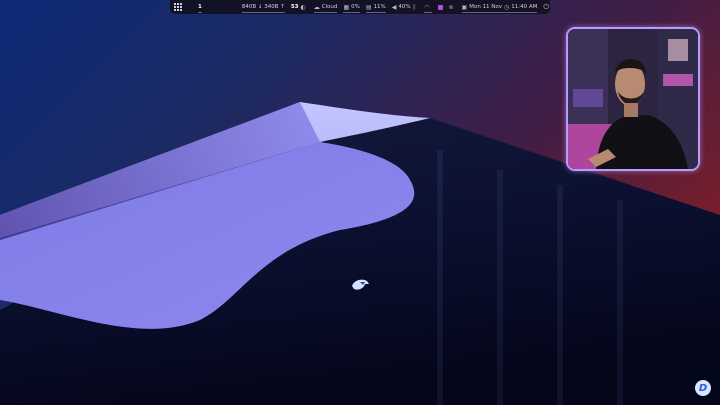 The height and width of the screenshot is (405, 720). What do you see at coordinates (299, 7) in the screenshot?
I see `temperature-module: 53 ◐` at bounding box center [299, 7].